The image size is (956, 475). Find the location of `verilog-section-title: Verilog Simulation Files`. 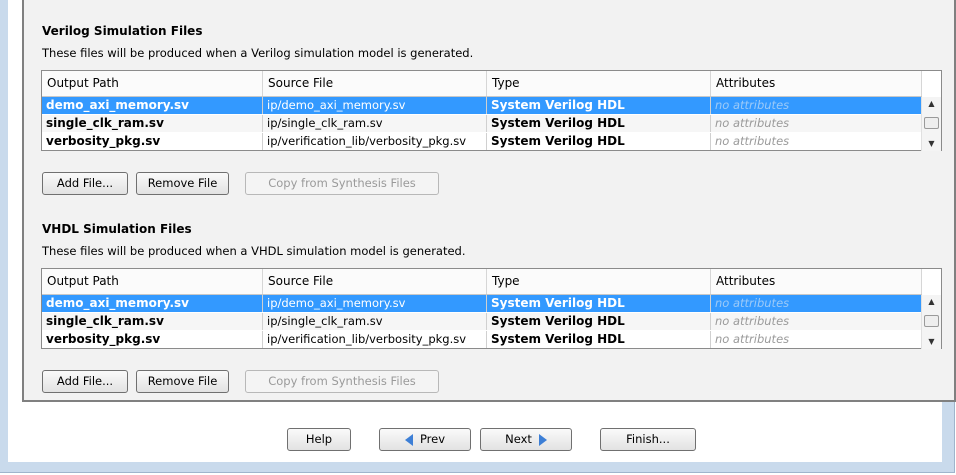

verilog-section-title: Verilog Simulation Files is located at coordinates (122, 31).